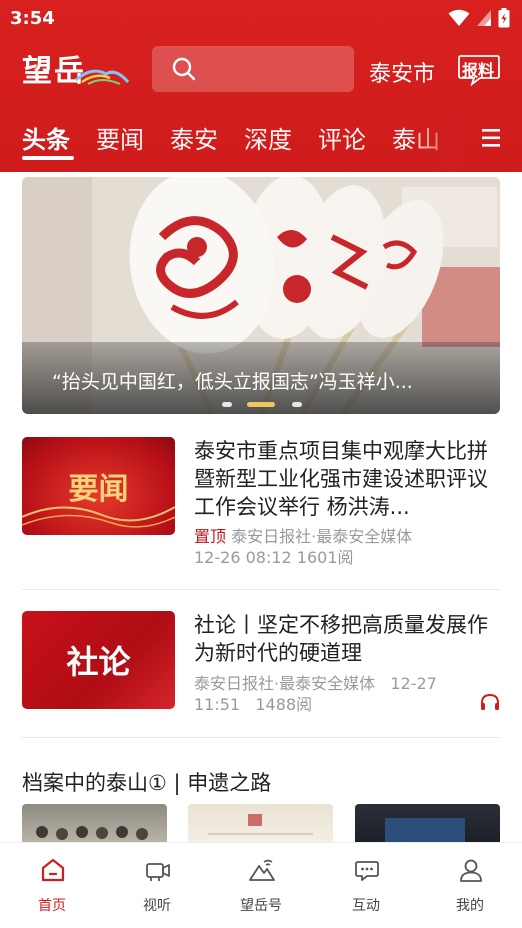 The height and width of the screenshot is (928, 522). I want to click on person-icon, so click(471, 870).